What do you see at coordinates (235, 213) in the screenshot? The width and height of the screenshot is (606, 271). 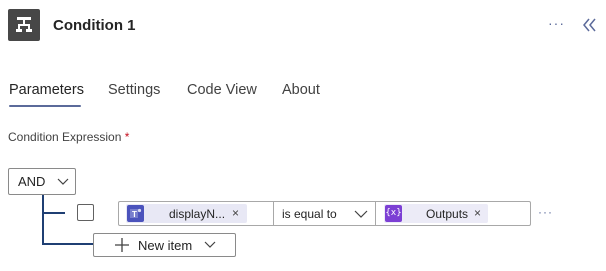 I see `remove-left-token-button: ×` at bounding box center [235, 213].